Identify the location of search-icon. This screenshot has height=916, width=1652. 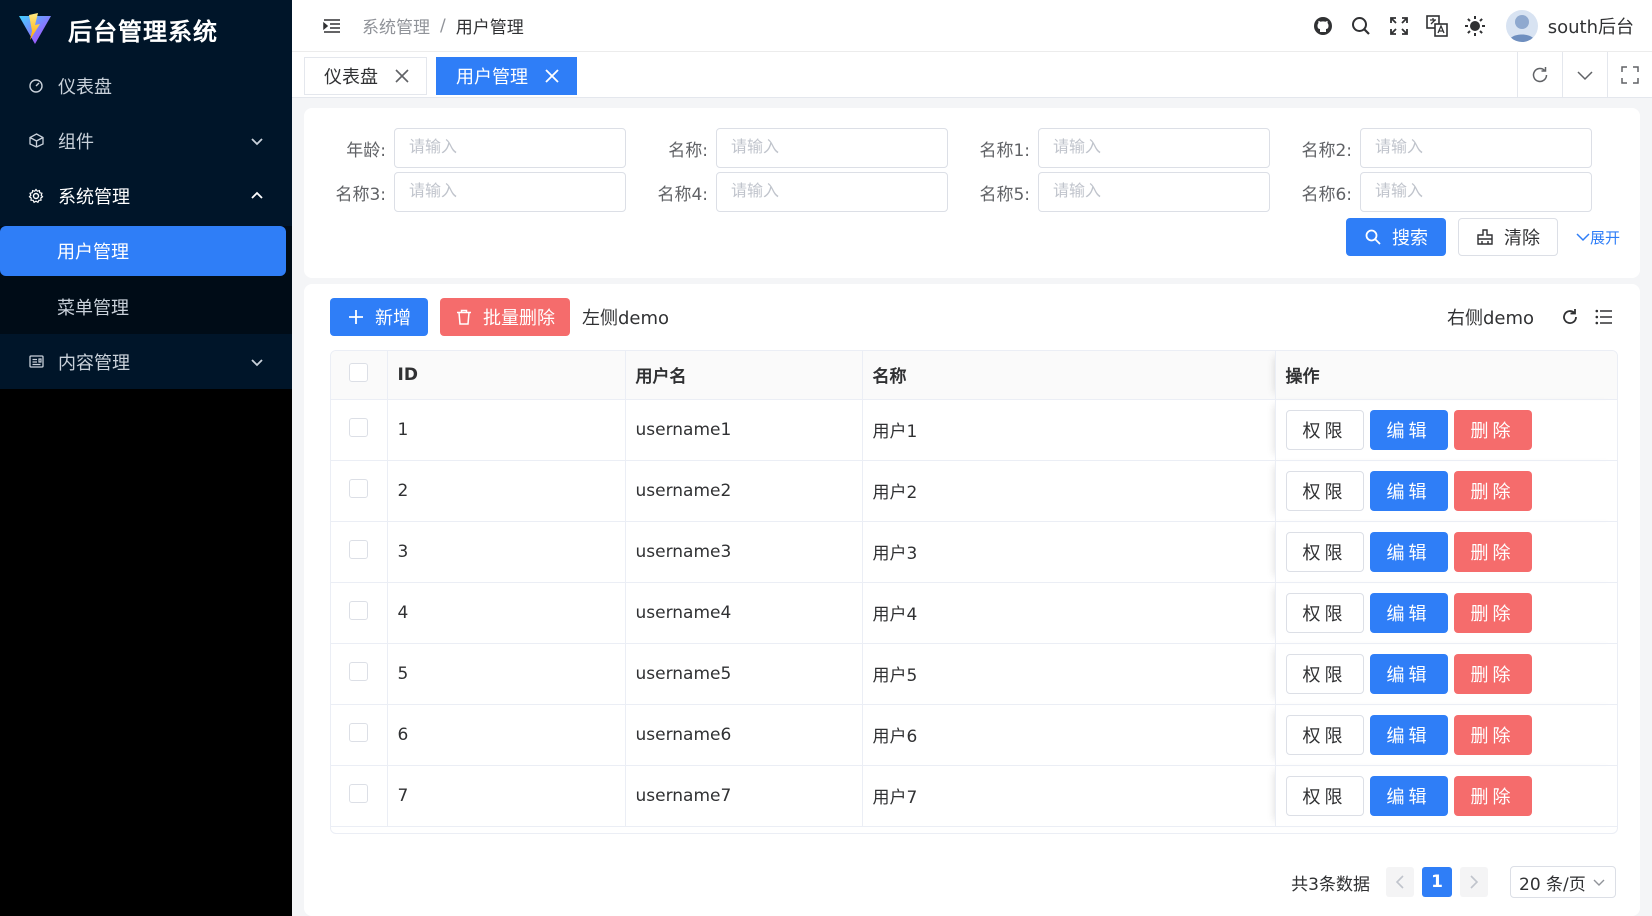
(1361, 26).